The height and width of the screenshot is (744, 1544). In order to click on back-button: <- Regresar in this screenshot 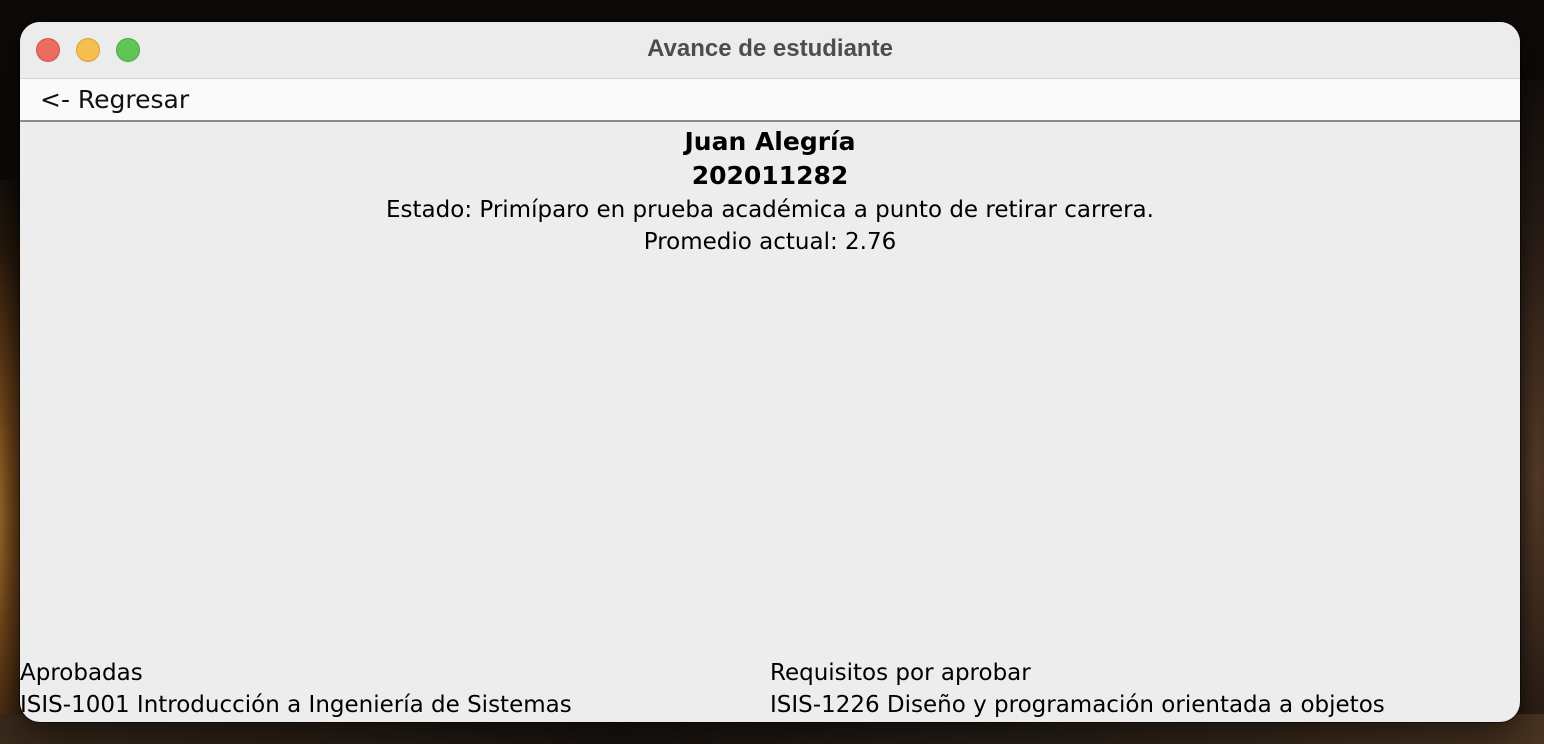, I will do `click(114, 99)`.